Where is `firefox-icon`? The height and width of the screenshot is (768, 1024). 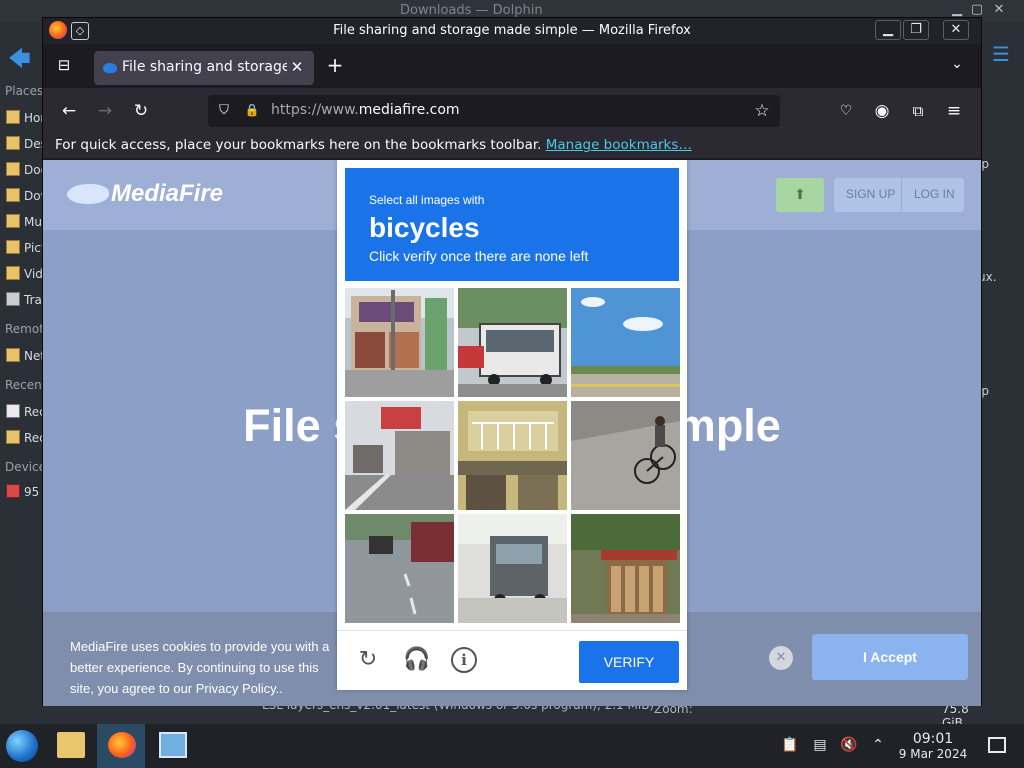
firefox-icon is located at coordinates (122, 745).